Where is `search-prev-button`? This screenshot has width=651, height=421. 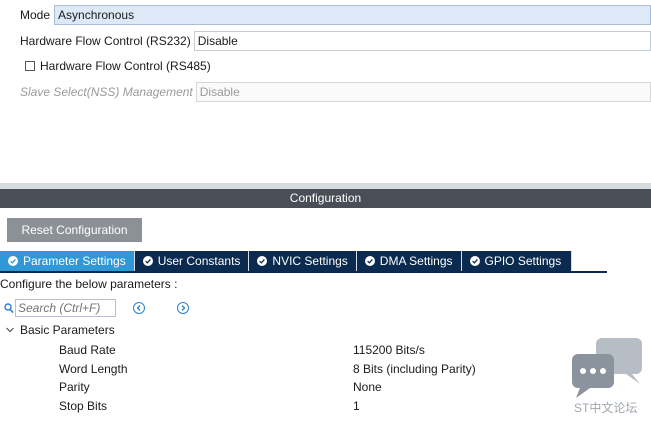 search-prev-button is located at coordinates (139, 308).